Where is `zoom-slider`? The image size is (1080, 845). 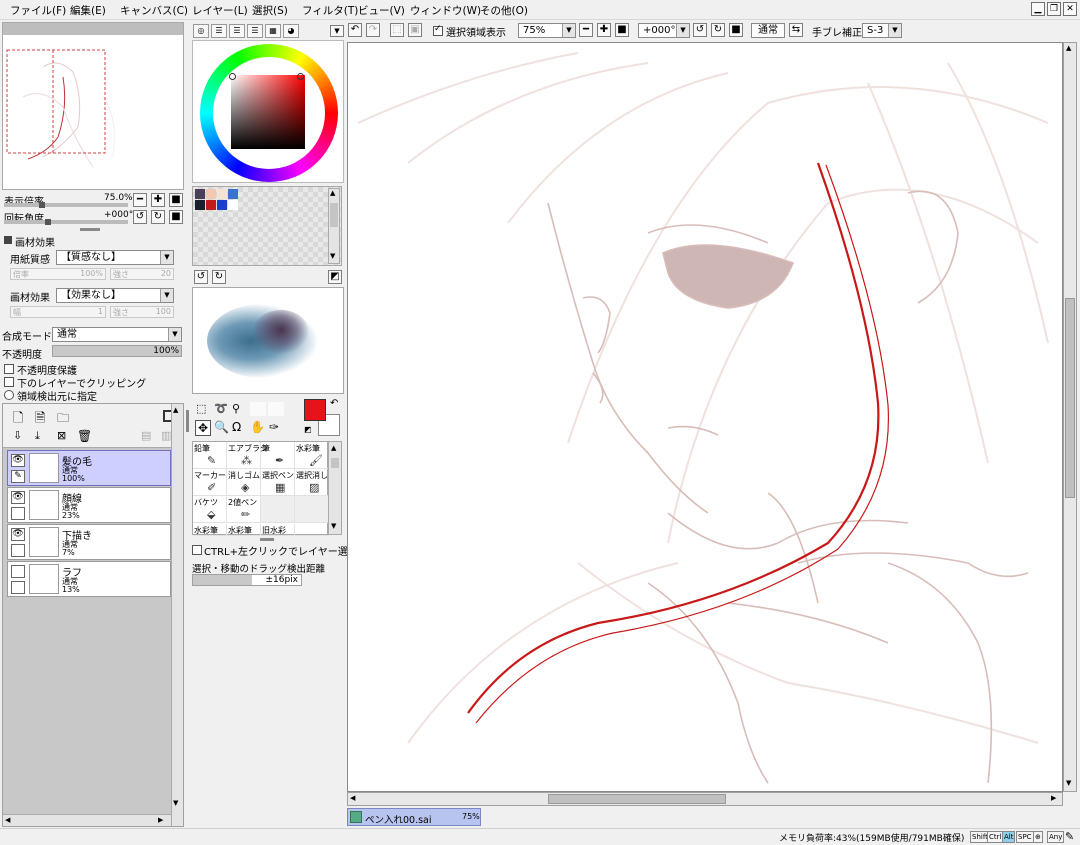
zoom-slider is located at coordinates (66, 205).